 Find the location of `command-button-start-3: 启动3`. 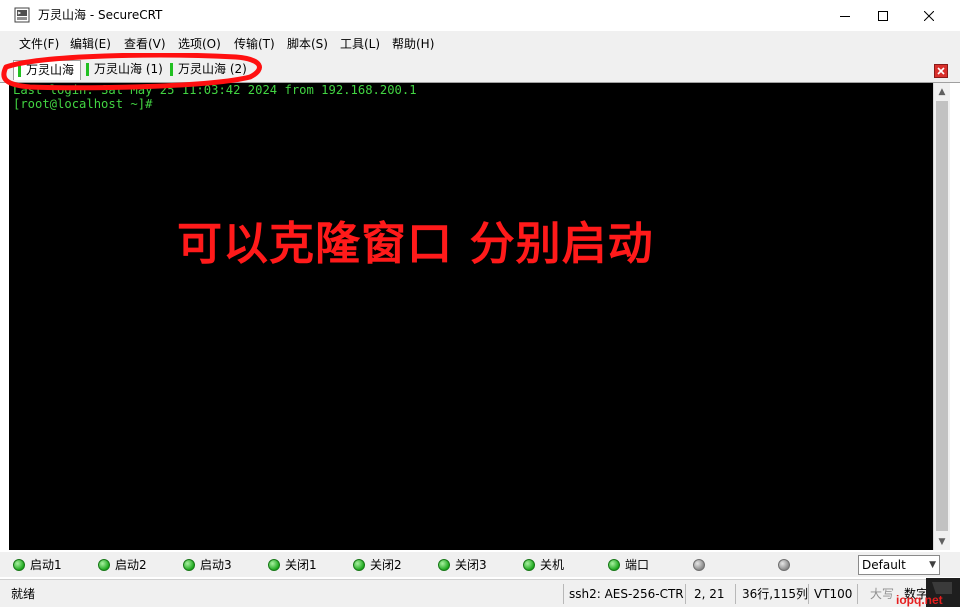

command-button-start-3: 启动3 is located at coordinates (206, 565).